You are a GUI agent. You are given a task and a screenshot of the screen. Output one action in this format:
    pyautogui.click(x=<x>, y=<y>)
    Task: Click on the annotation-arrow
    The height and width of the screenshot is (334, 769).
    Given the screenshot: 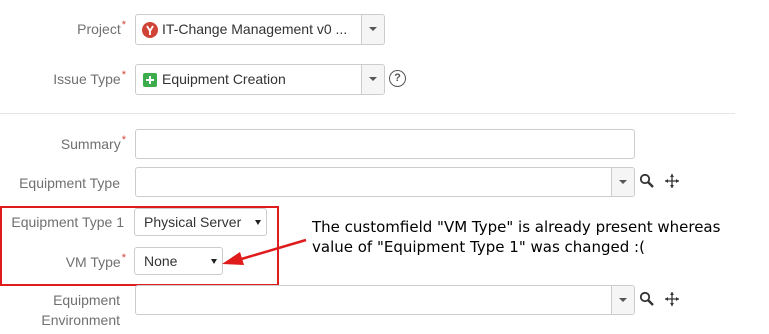 What is the action you would take?
    pyautogui.click(x=264, y=251)
    